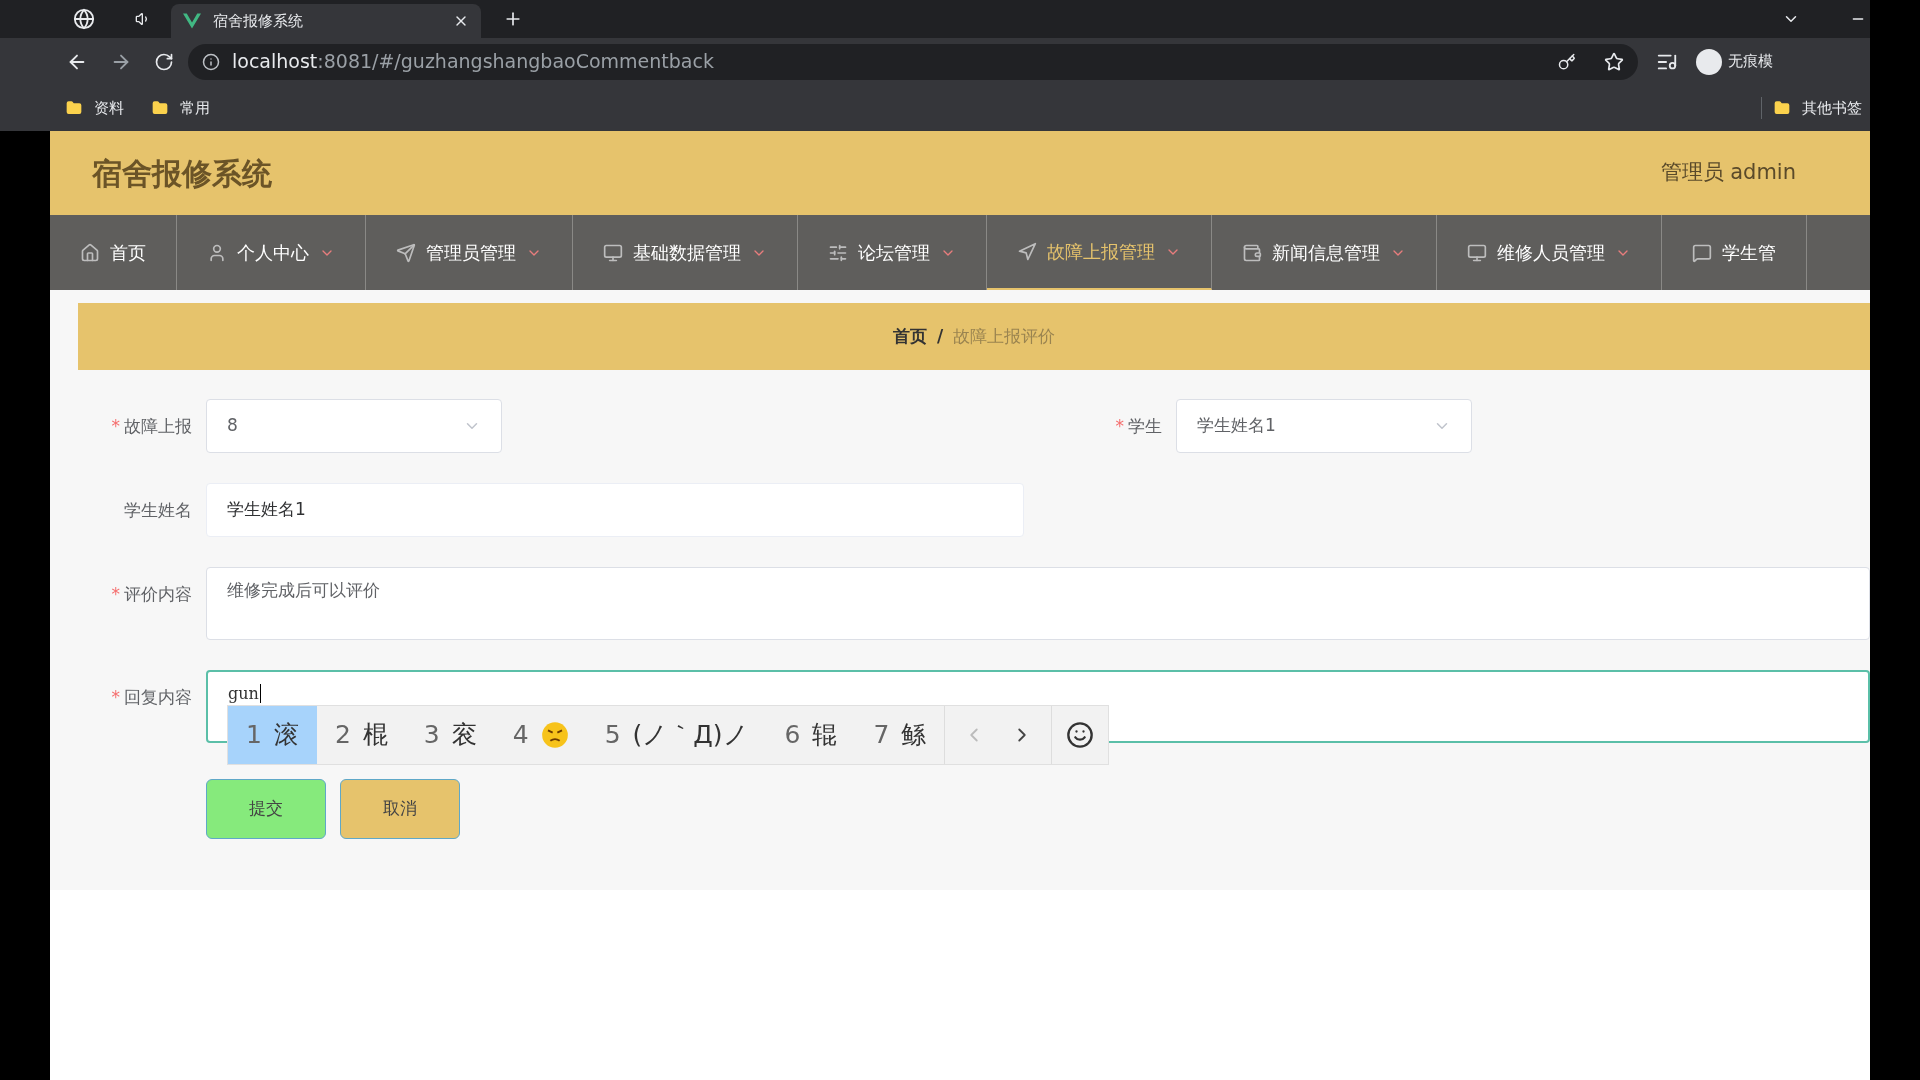  I want to click on field-label: * 评价内容, so click(151, 594).